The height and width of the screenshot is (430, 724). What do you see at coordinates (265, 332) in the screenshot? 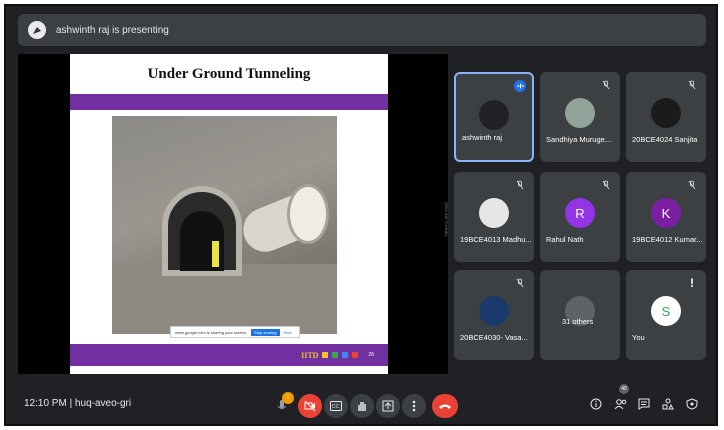
I see `stop-sharing-button: Stop sharing` at bounding box center [265, 332].